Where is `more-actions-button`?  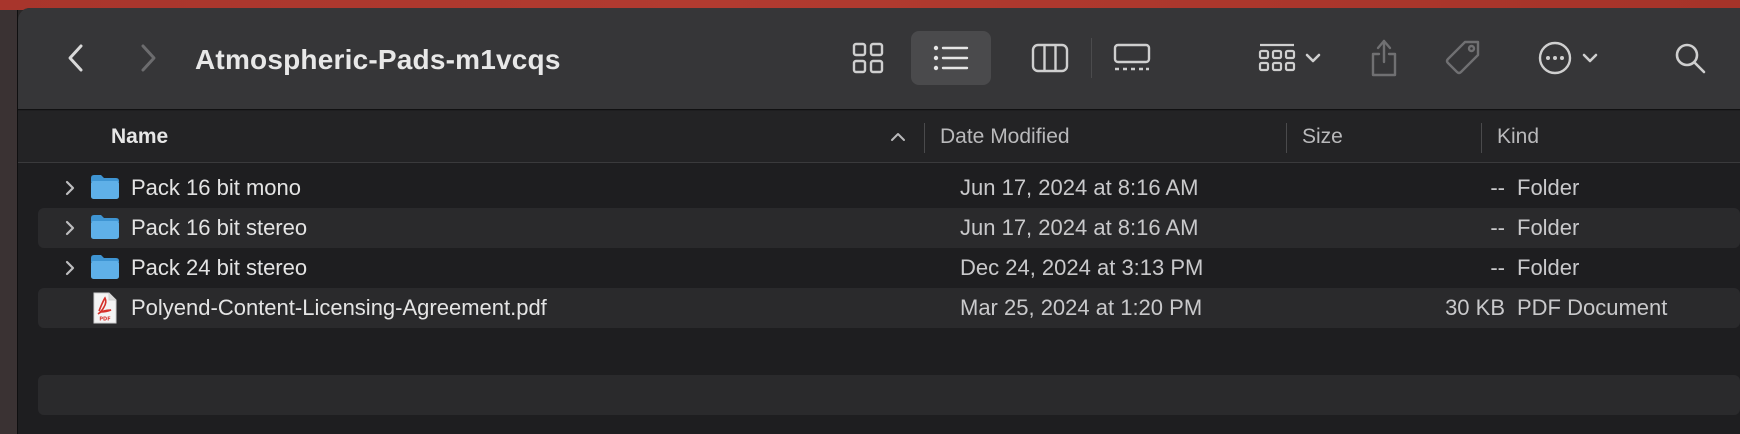 more-actions-button is located at coordinates (1568, 58).